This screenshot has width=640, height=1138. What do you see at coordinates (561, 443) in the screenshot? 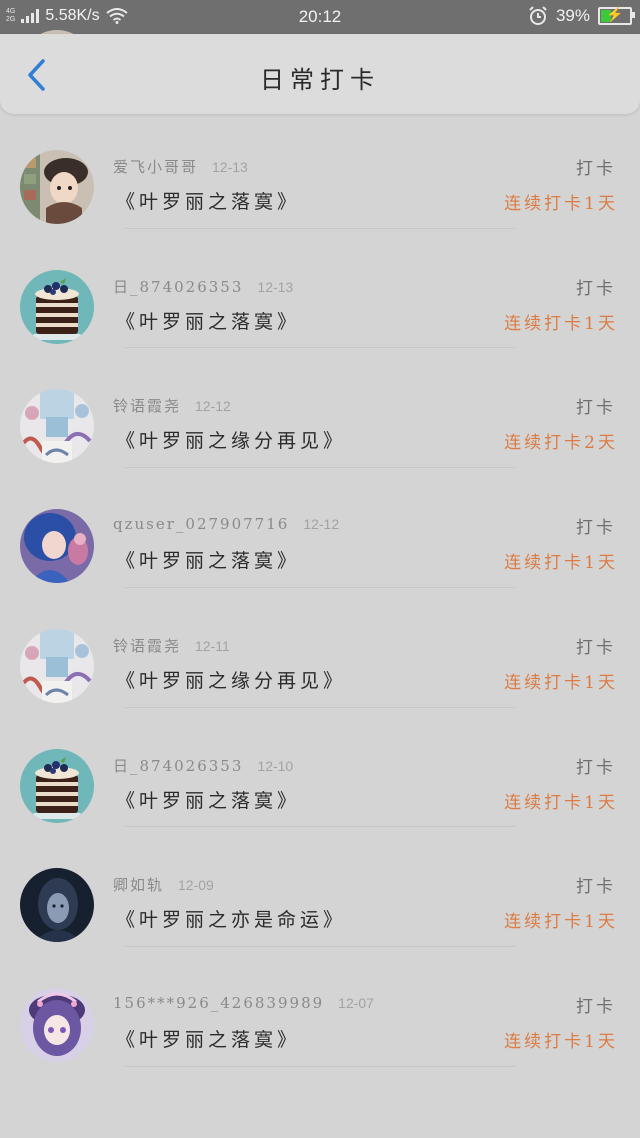
I see `streak-label: 连续打卡2天` at bounding box center [561, 443].